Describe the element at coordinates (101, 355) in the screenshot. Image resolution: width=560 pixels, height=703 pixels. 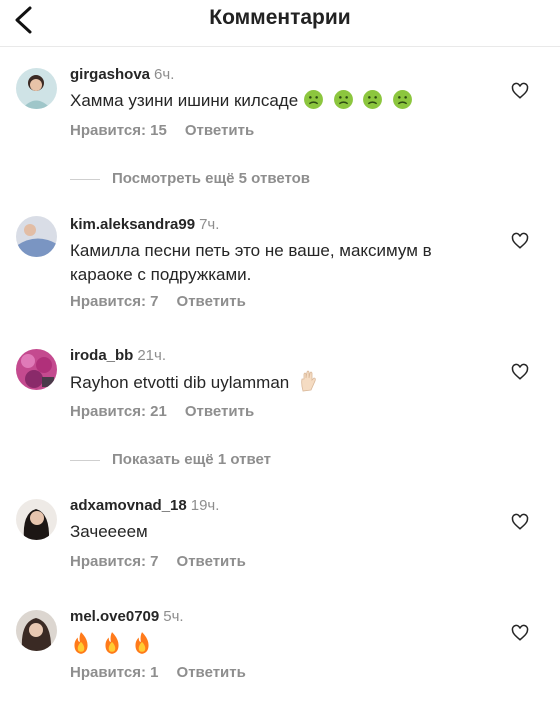
I see `username-link: iroda_bb` at that location.